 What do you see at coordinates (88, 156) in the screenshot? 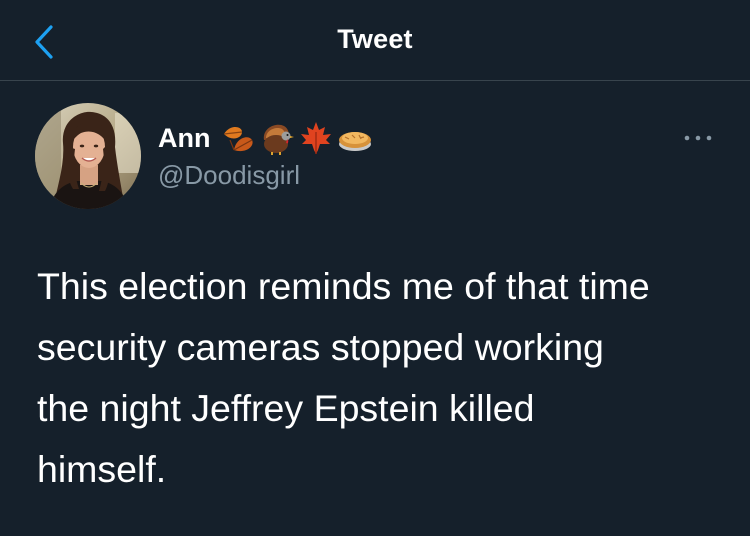
I see `avatar` at bounding box center [88, 156].